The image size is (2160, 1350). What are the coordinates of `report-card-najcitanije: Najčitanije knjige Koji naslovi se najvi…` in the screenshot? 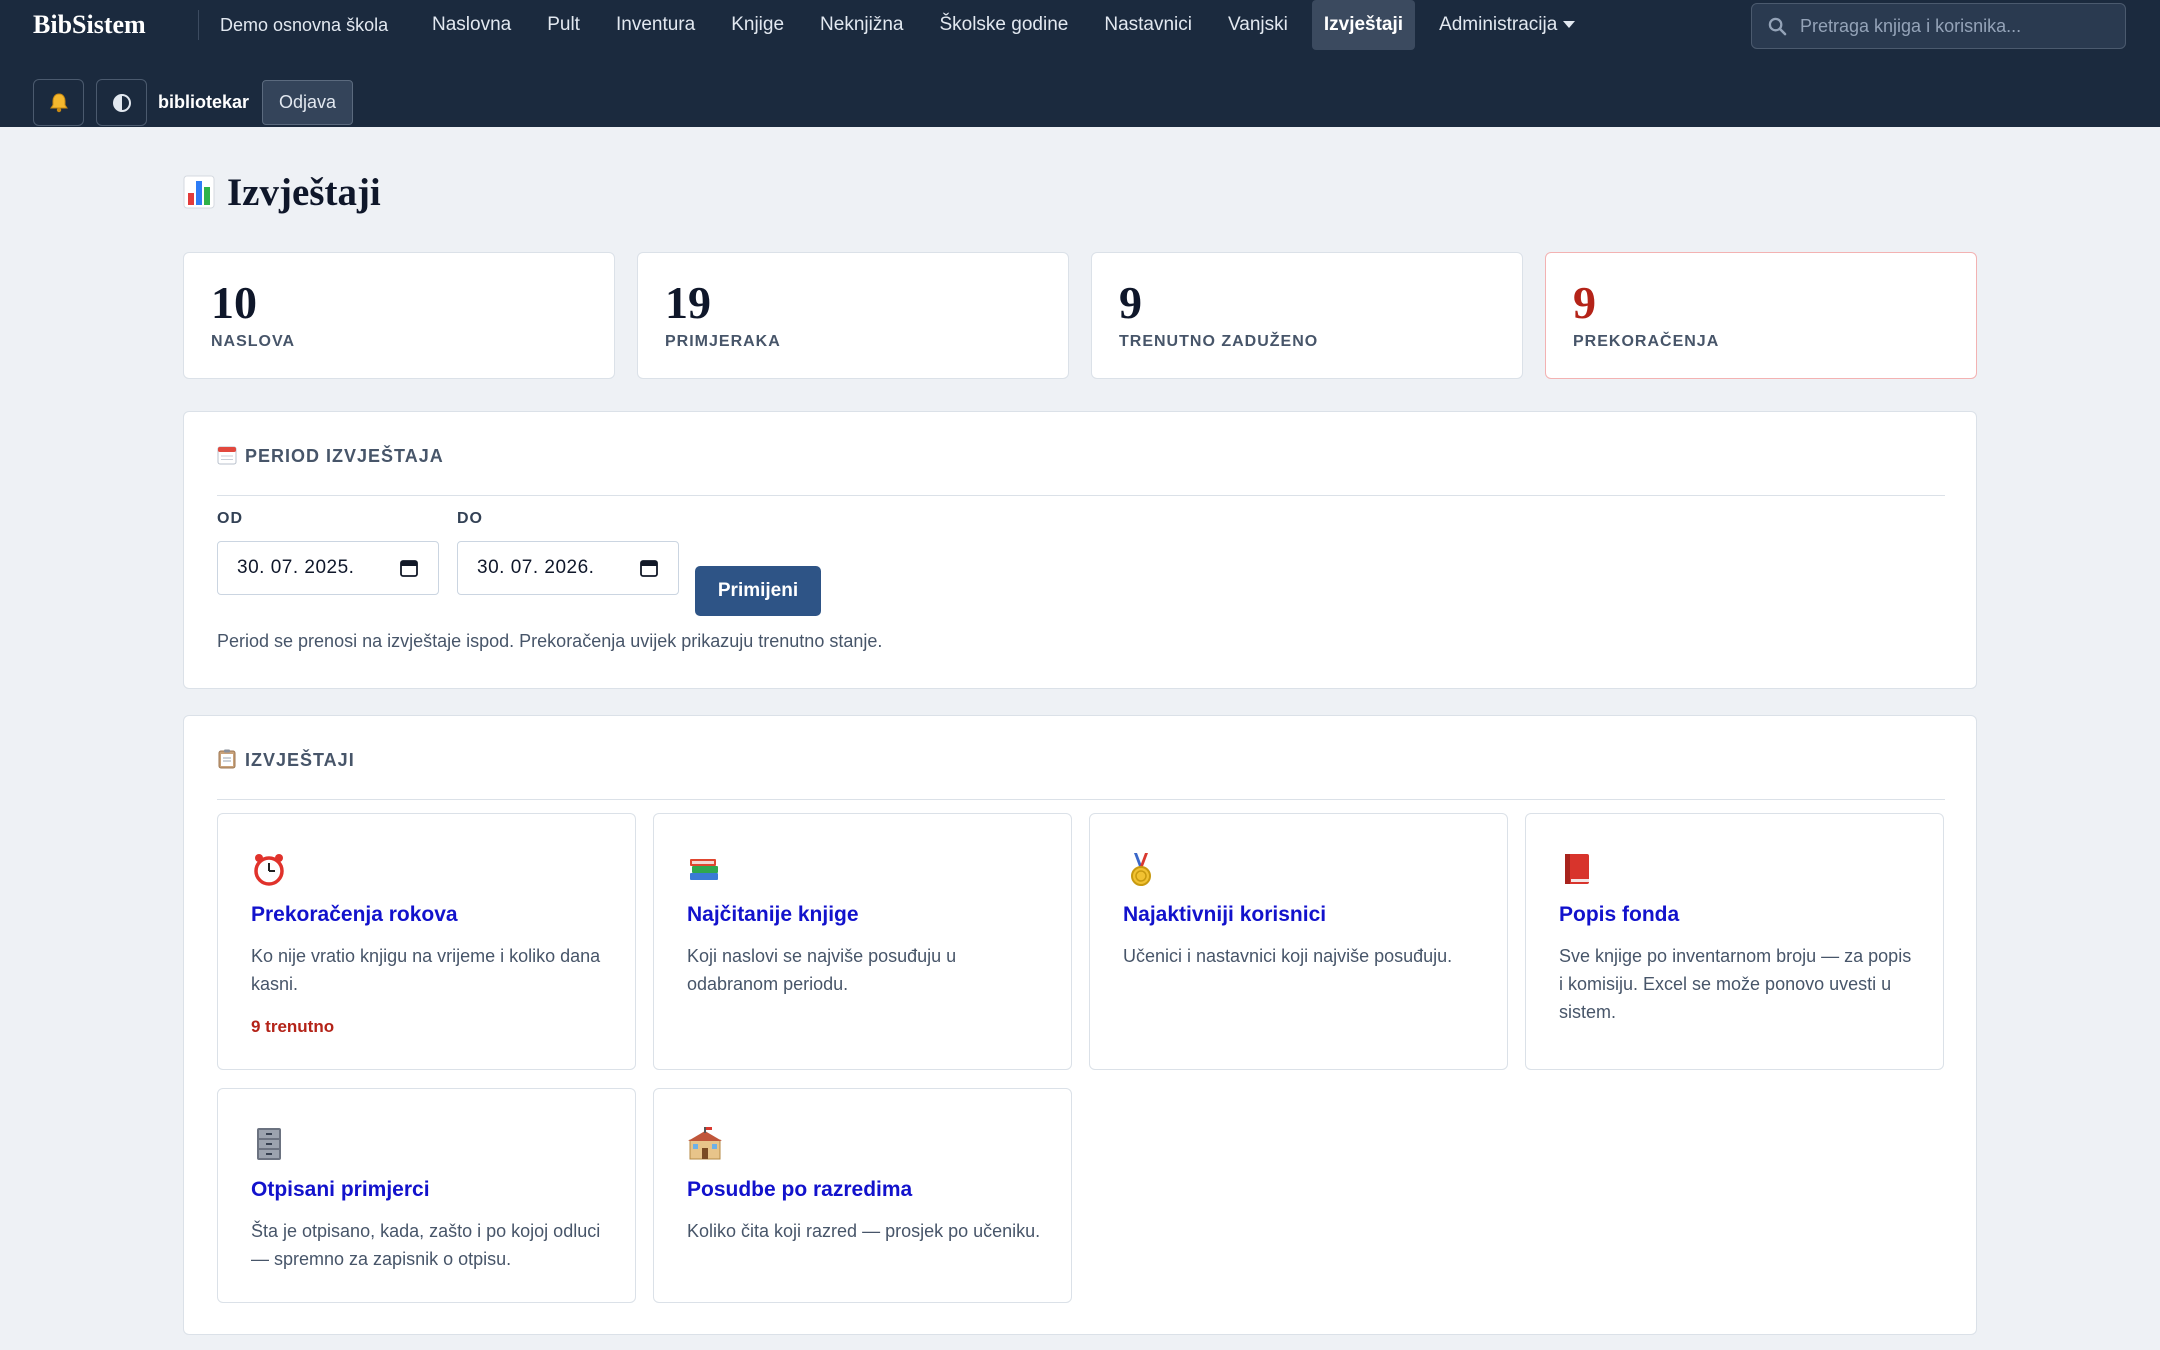 It's located at (862, 941).